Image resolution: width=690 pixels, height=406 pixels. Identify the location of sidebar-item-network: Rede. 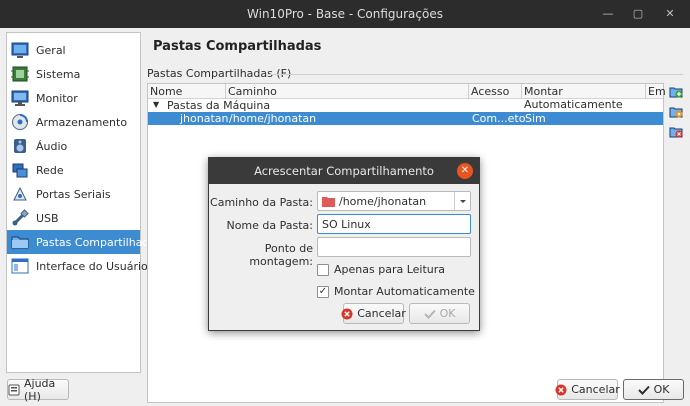
(73, 170).